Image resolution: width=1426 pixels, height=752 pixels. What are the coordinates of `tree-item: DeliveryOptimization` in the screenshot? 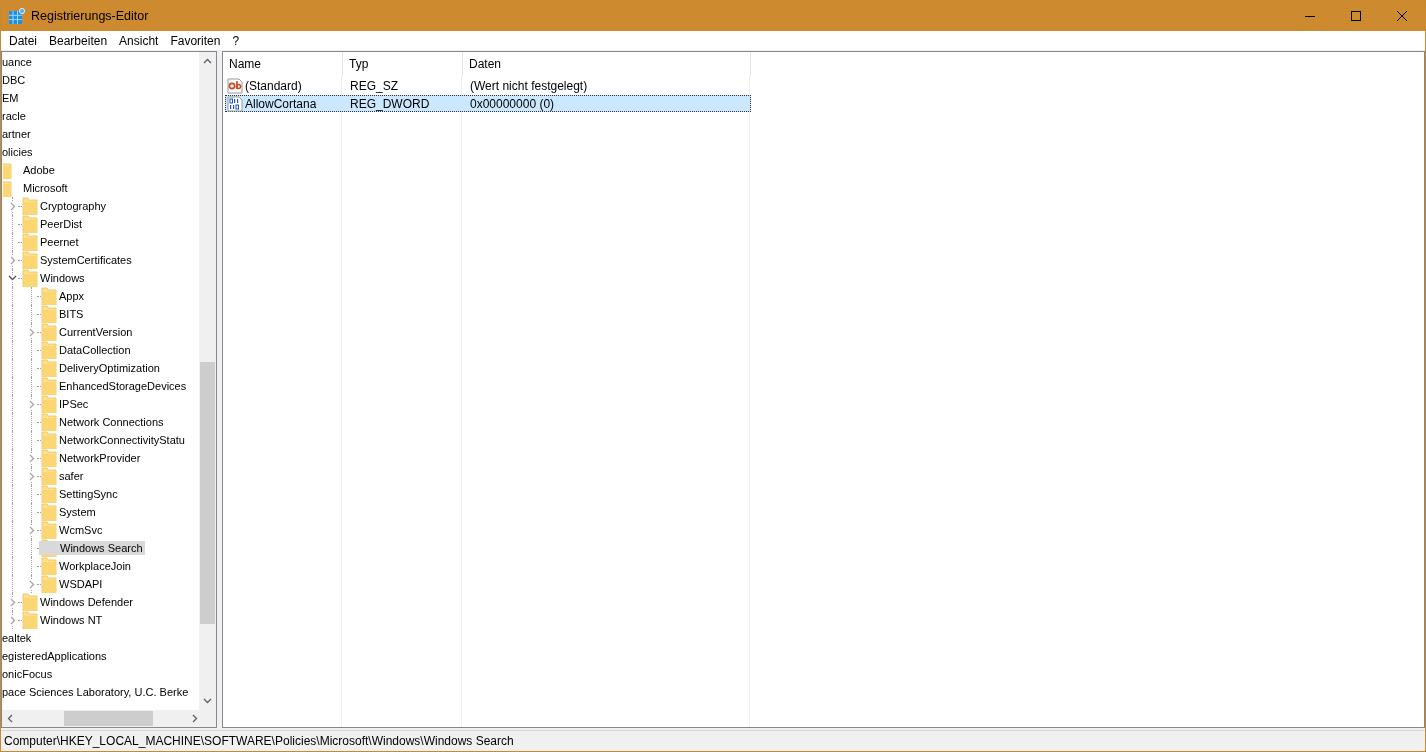 It's located at (110, 368).